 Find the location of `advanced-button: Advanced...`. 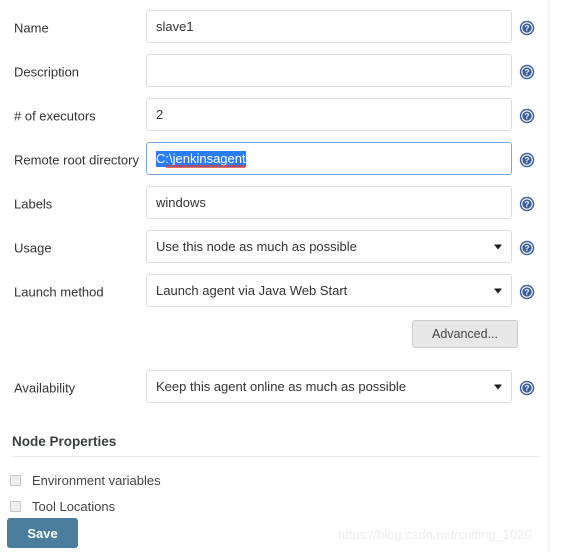

advanced-button: Advanced... is located at coordinates (465, 334).